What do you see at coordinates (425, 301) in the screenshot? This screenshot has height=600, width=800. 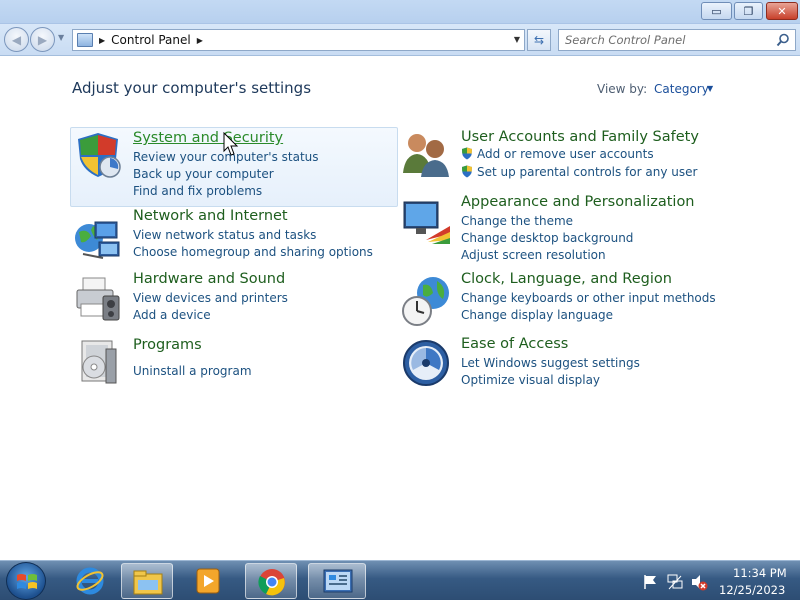 I see `clock-globe-icon` at bounding box center [425, 301].